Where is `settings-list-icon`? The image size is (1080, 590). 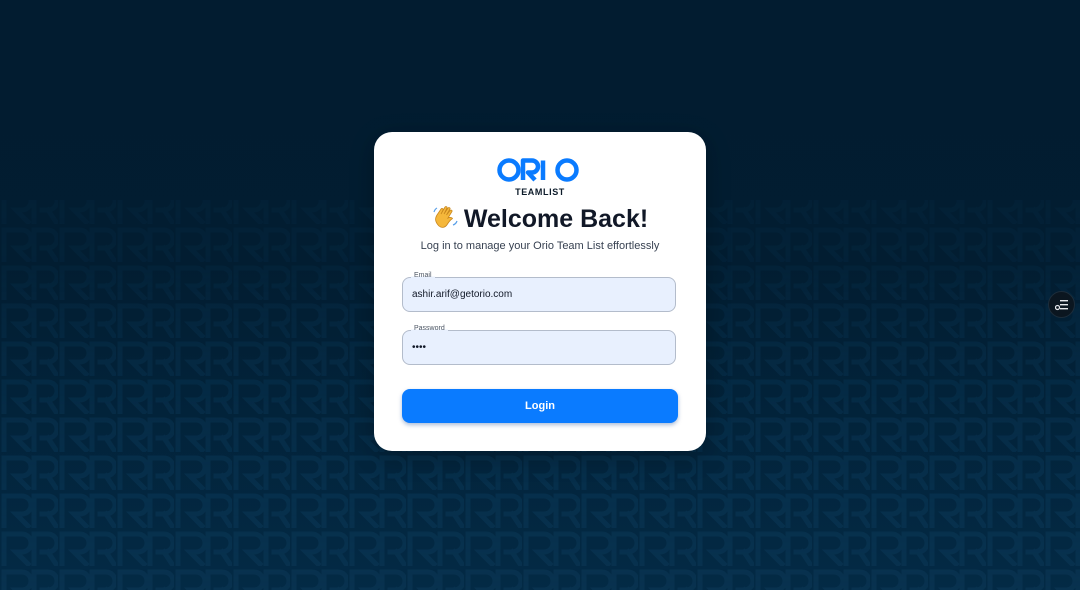 settings-list-icon is located at coordinates (1061, 305).